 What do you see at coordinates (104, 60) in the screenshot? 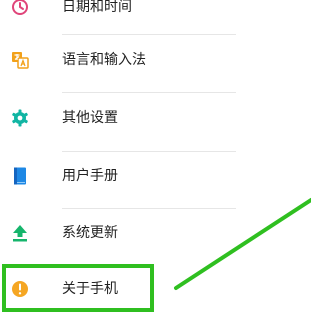
I see `settings-item-label: 语言和输入法` at bounding box center [104, 60].